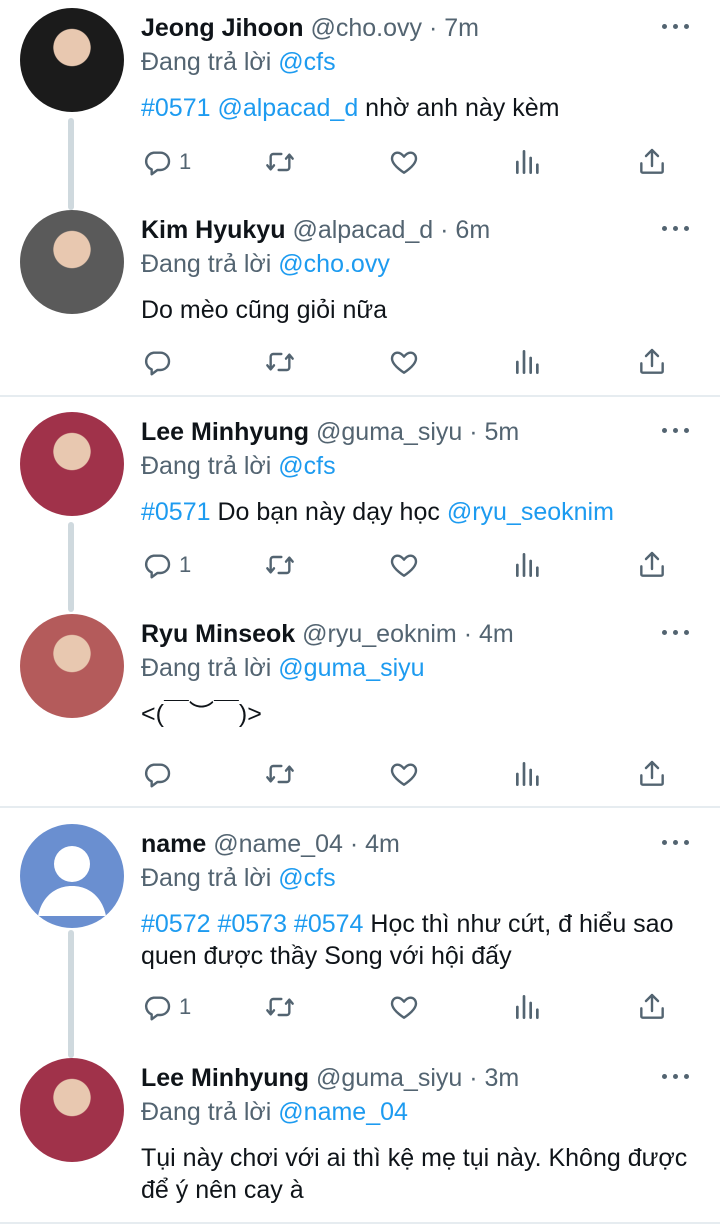 The height and width of the screenshot is (1225, 720). What do you see at coordinates (362, 230) in the screenshot?
I see `user-handle: @alpacad_d` at bounding box center [362, 230].